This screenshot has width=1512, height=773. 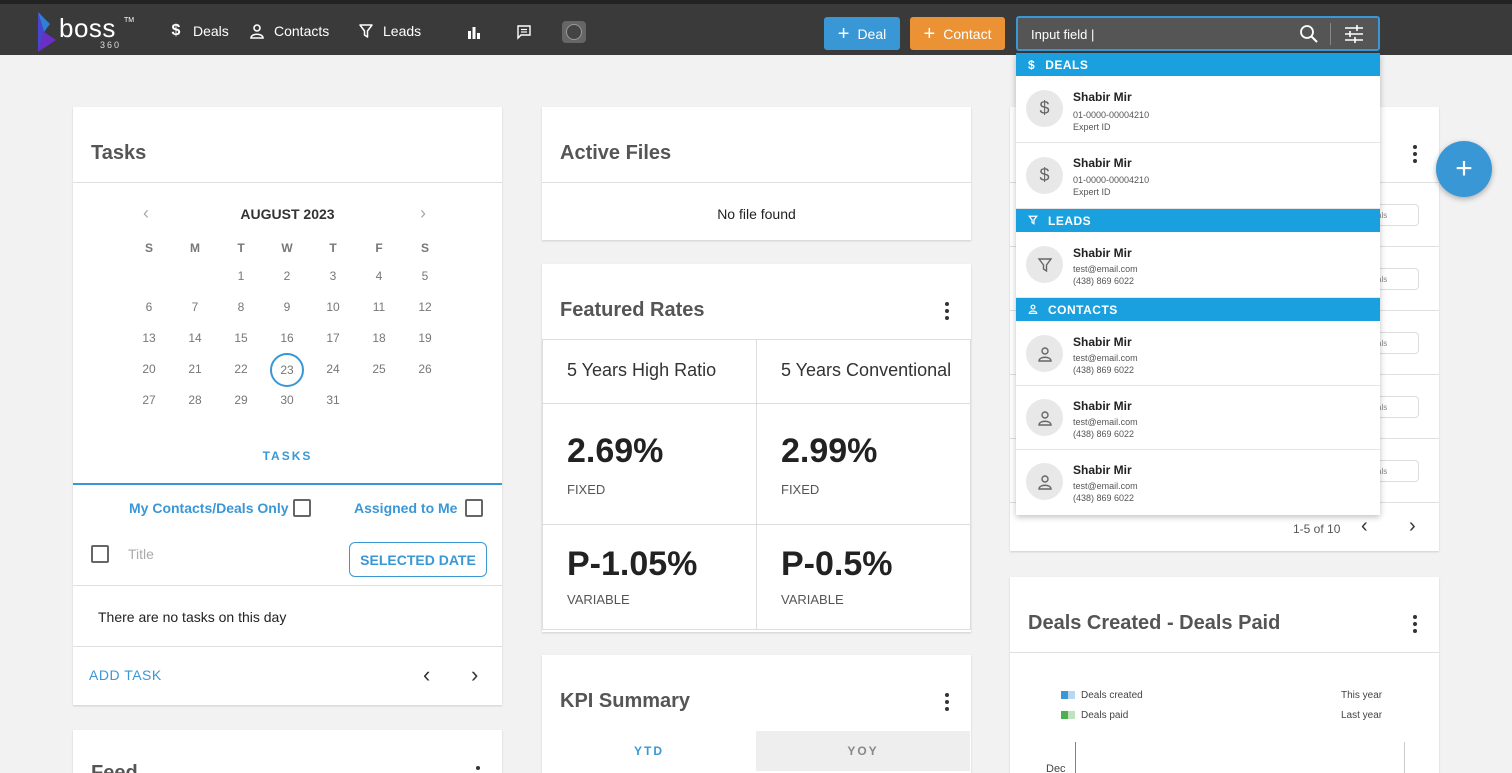 What do you see at coordinates (287, 370) in the screenshot?
I see `calendar-day: 23` at bounding box center [287, 370].